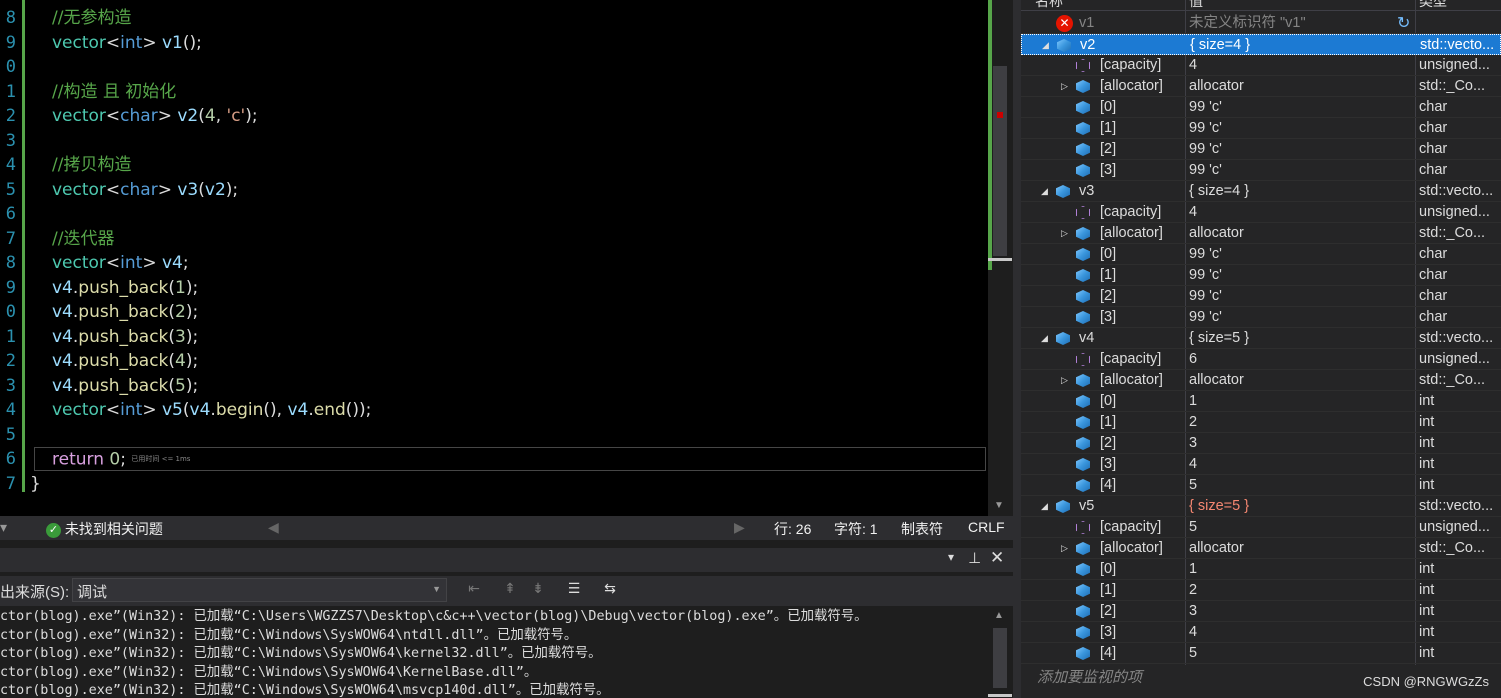 This screenshot has width=1501, height=698. Describe the element at coordinates (1193, 590) in the screenshot. I see `watch-value: 2` at that location.